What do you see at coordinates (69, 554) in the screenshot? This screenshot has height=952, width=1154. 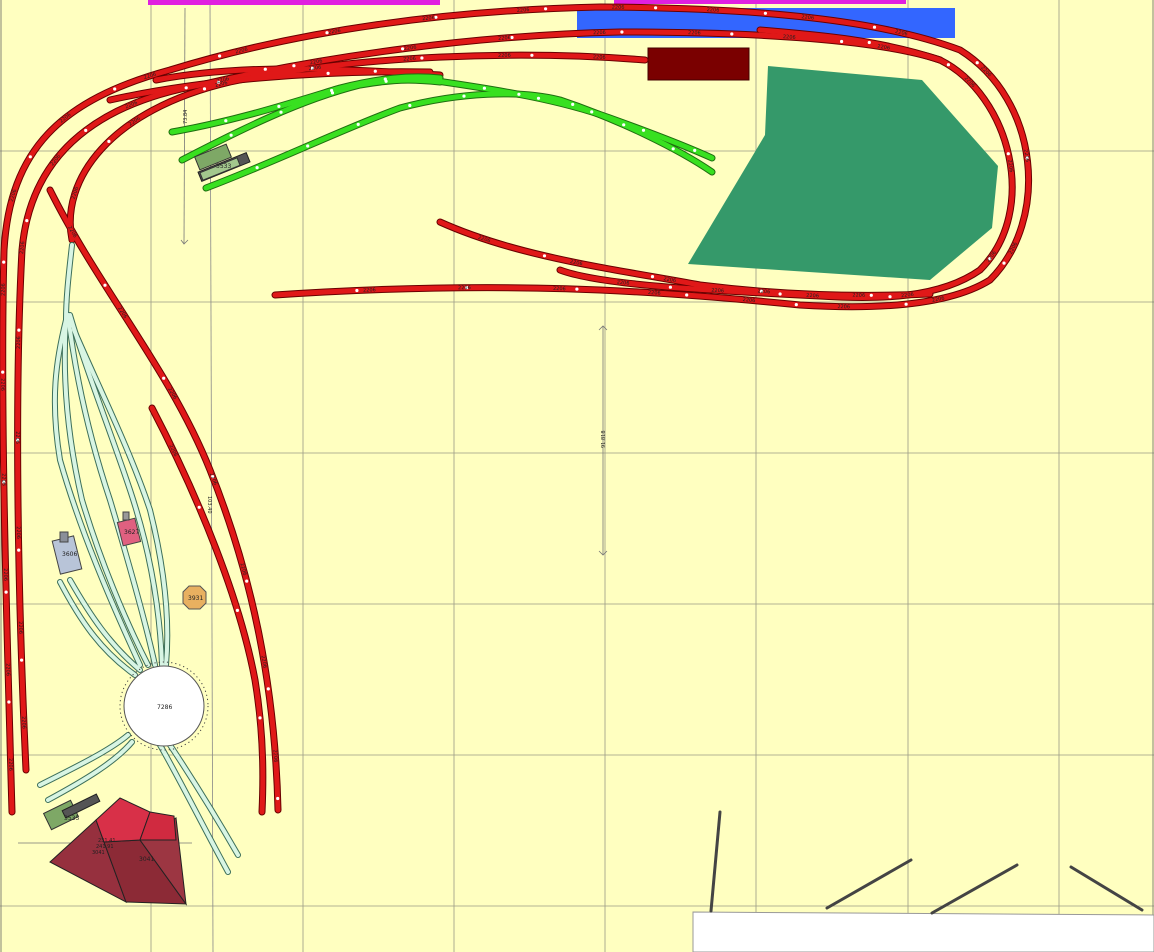 I see `building-3606-label: 3606` at bounding box center [69, 554].